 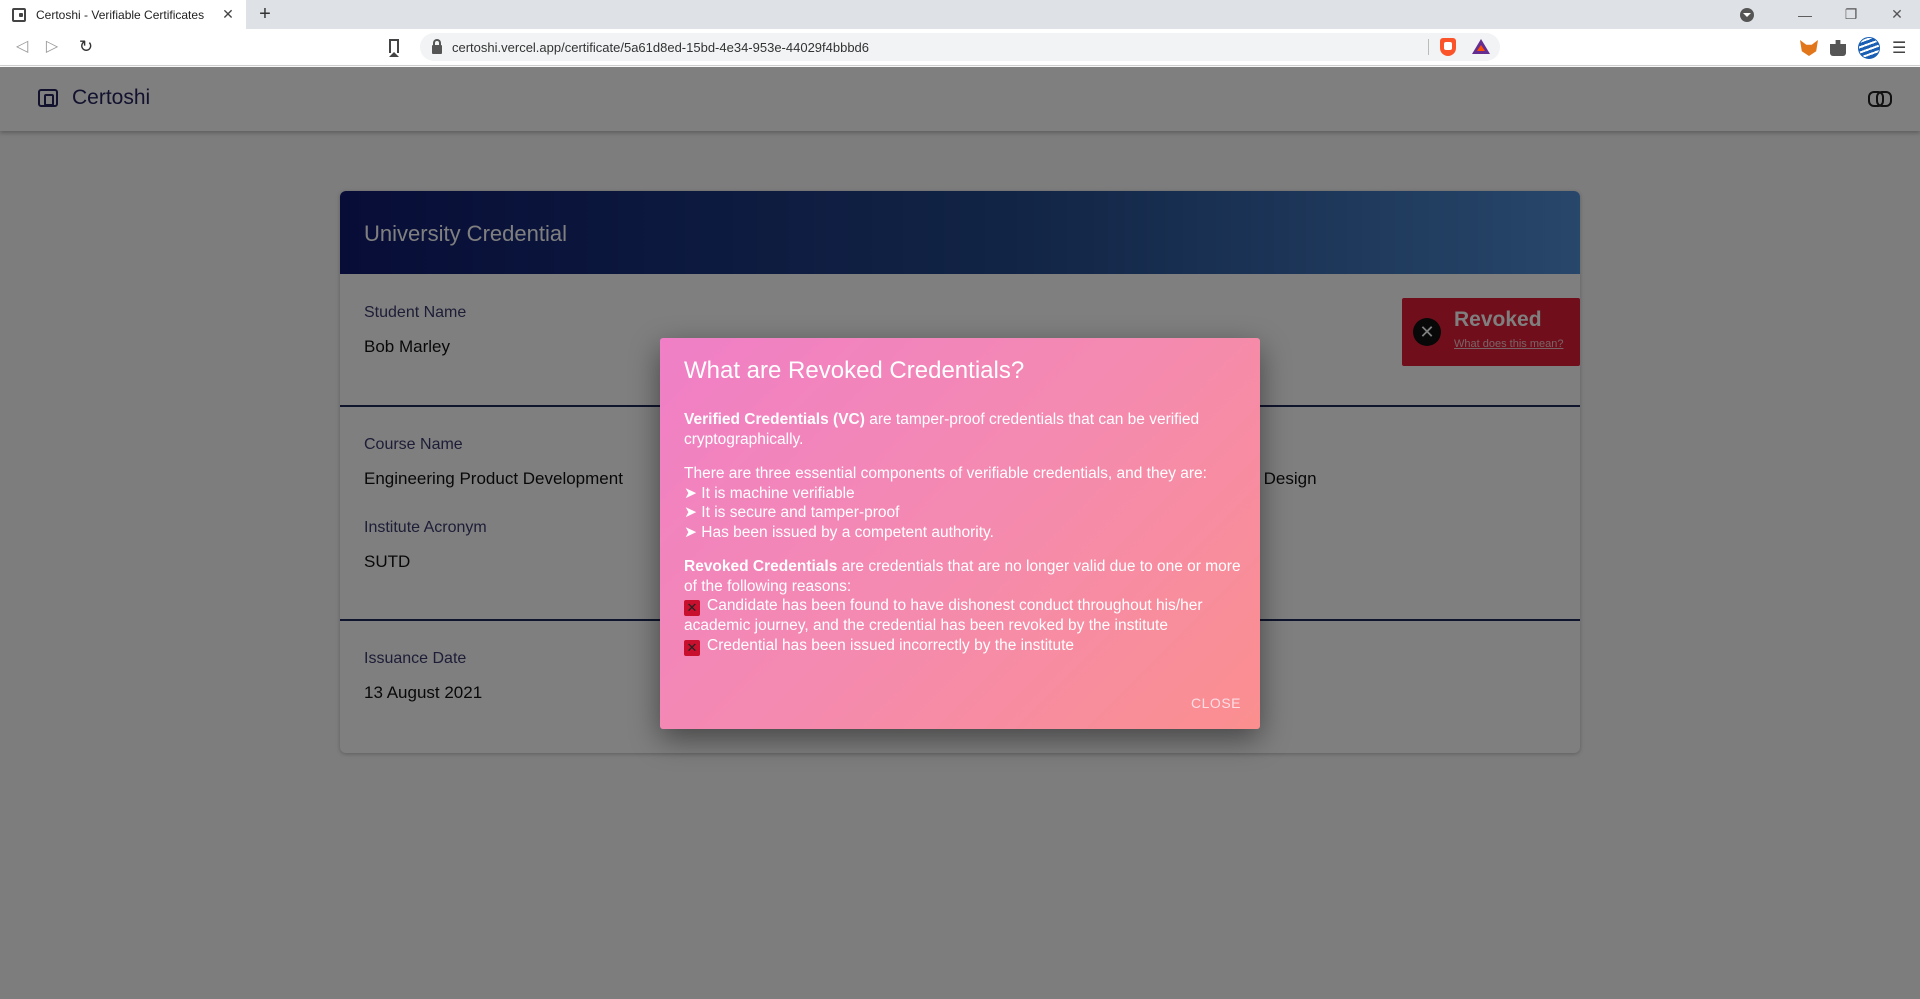 I want to click on revoked-term: Revoked Credentials, so click(x=761, y=566).